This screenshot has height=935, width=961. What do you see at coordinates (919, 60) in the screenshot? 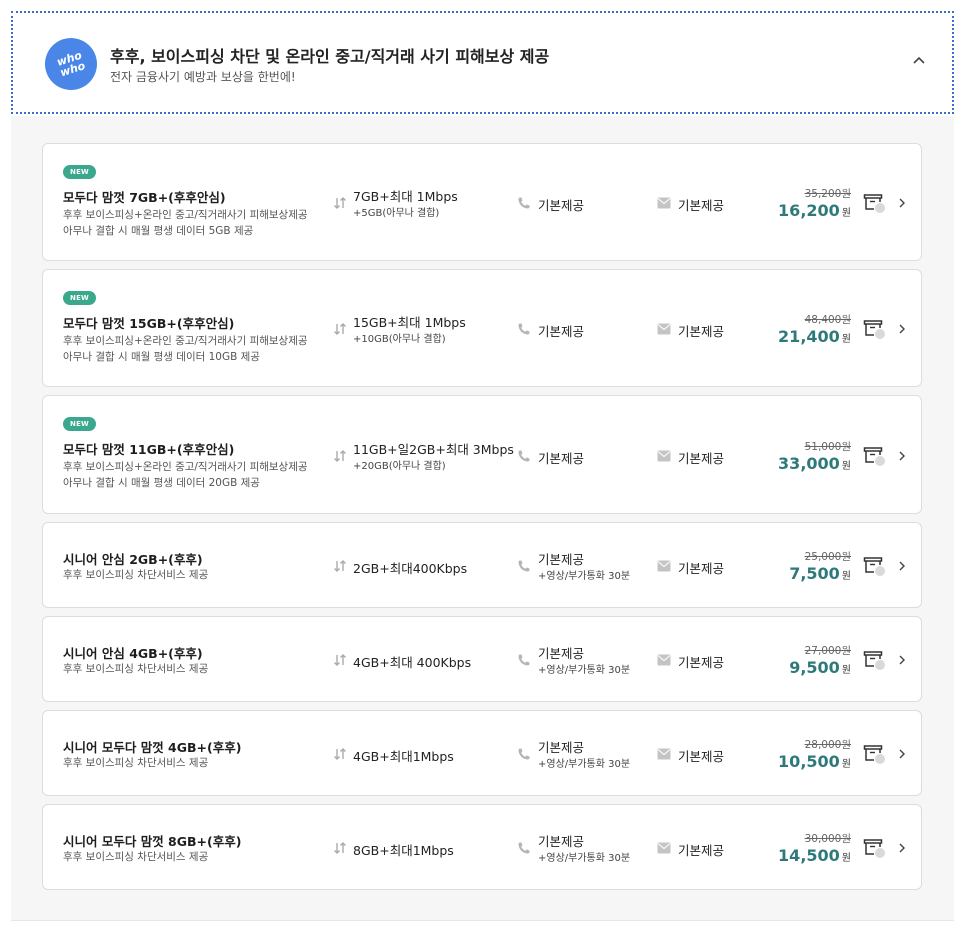
I see `chevron-up-icon` at bounding box center [919, 60].